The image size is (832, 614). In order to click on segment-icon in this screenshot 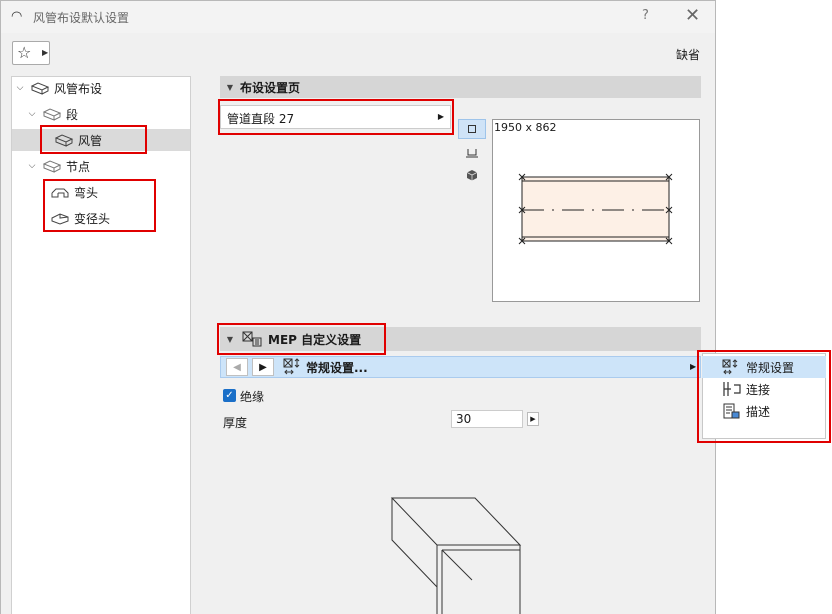, I will do `click(52, 114)`.